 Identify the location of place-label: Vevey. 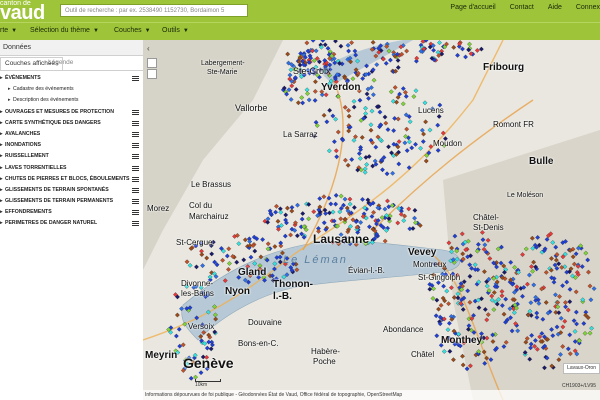
(422, 252).